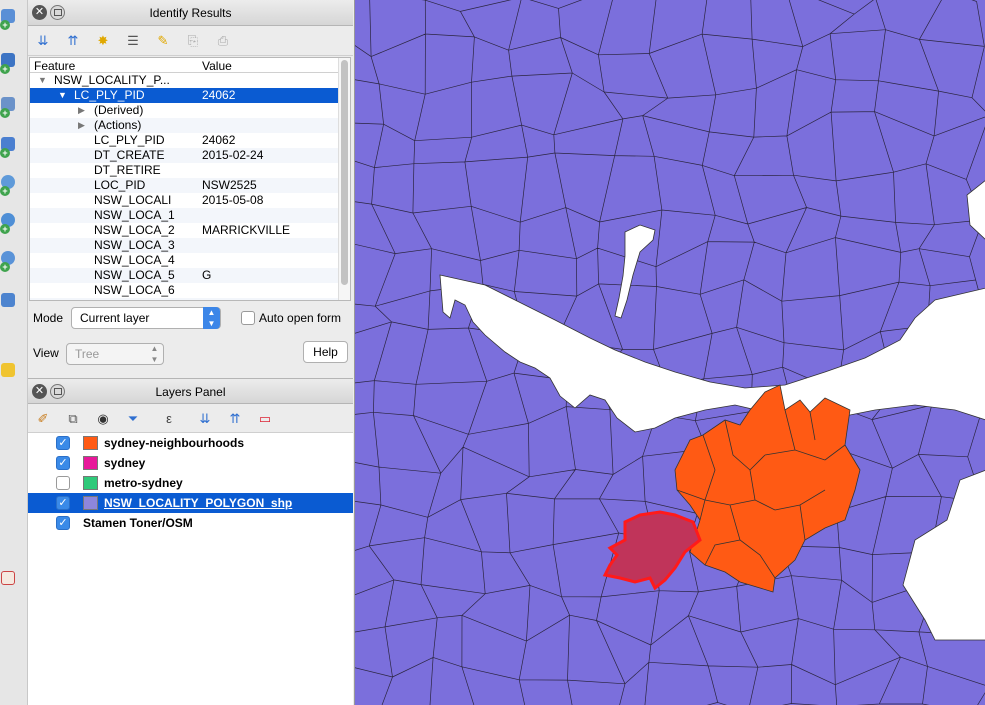 This screenshot has height=705, width=985. I want to click on tree-row: ▶ (Actions), so click(190, 125).